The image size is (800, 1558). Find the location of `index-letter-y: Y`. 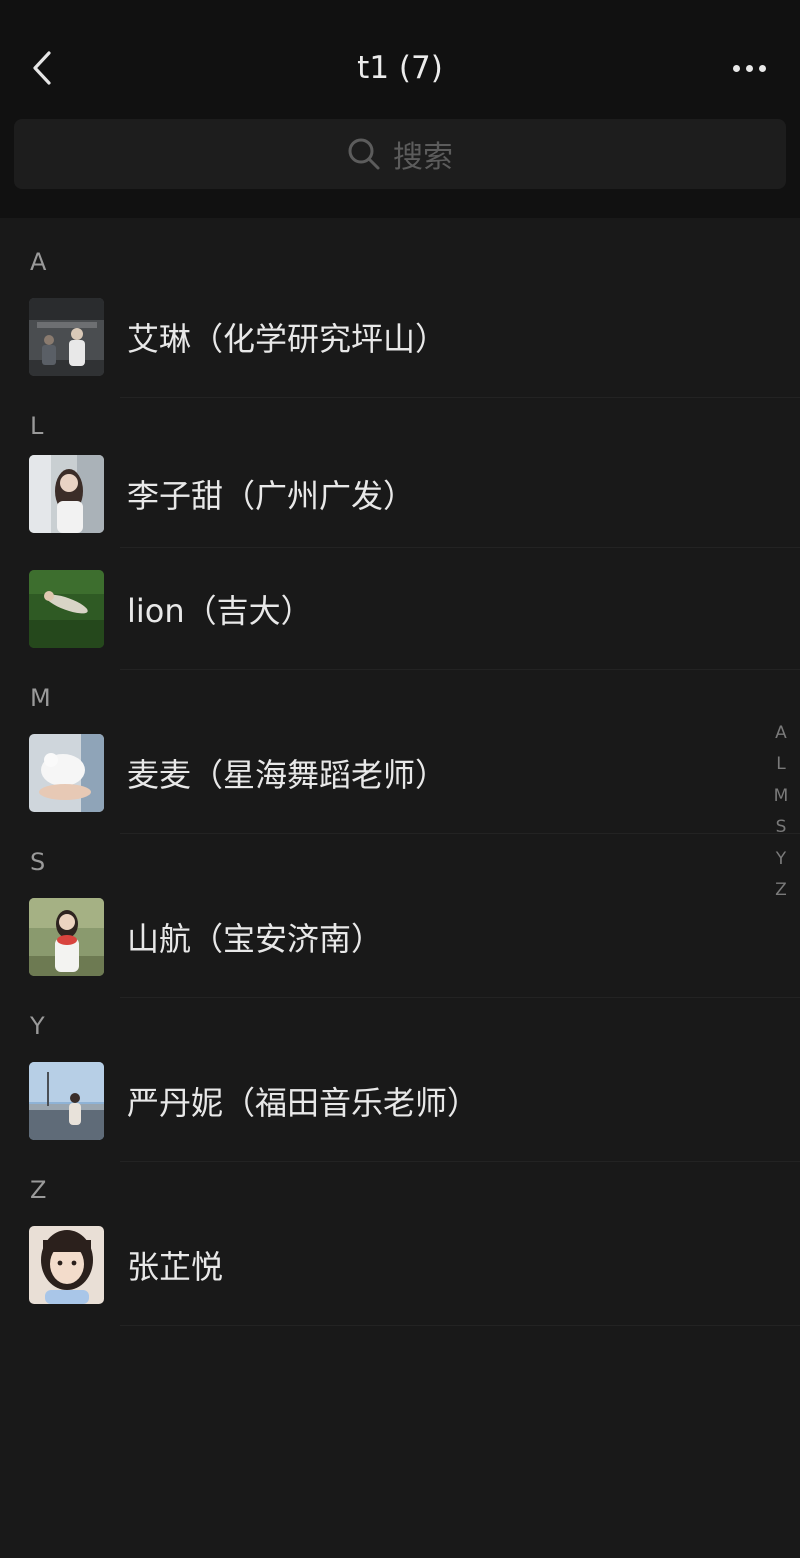

index-letter-y: Y is located at coordinates (781, 859).